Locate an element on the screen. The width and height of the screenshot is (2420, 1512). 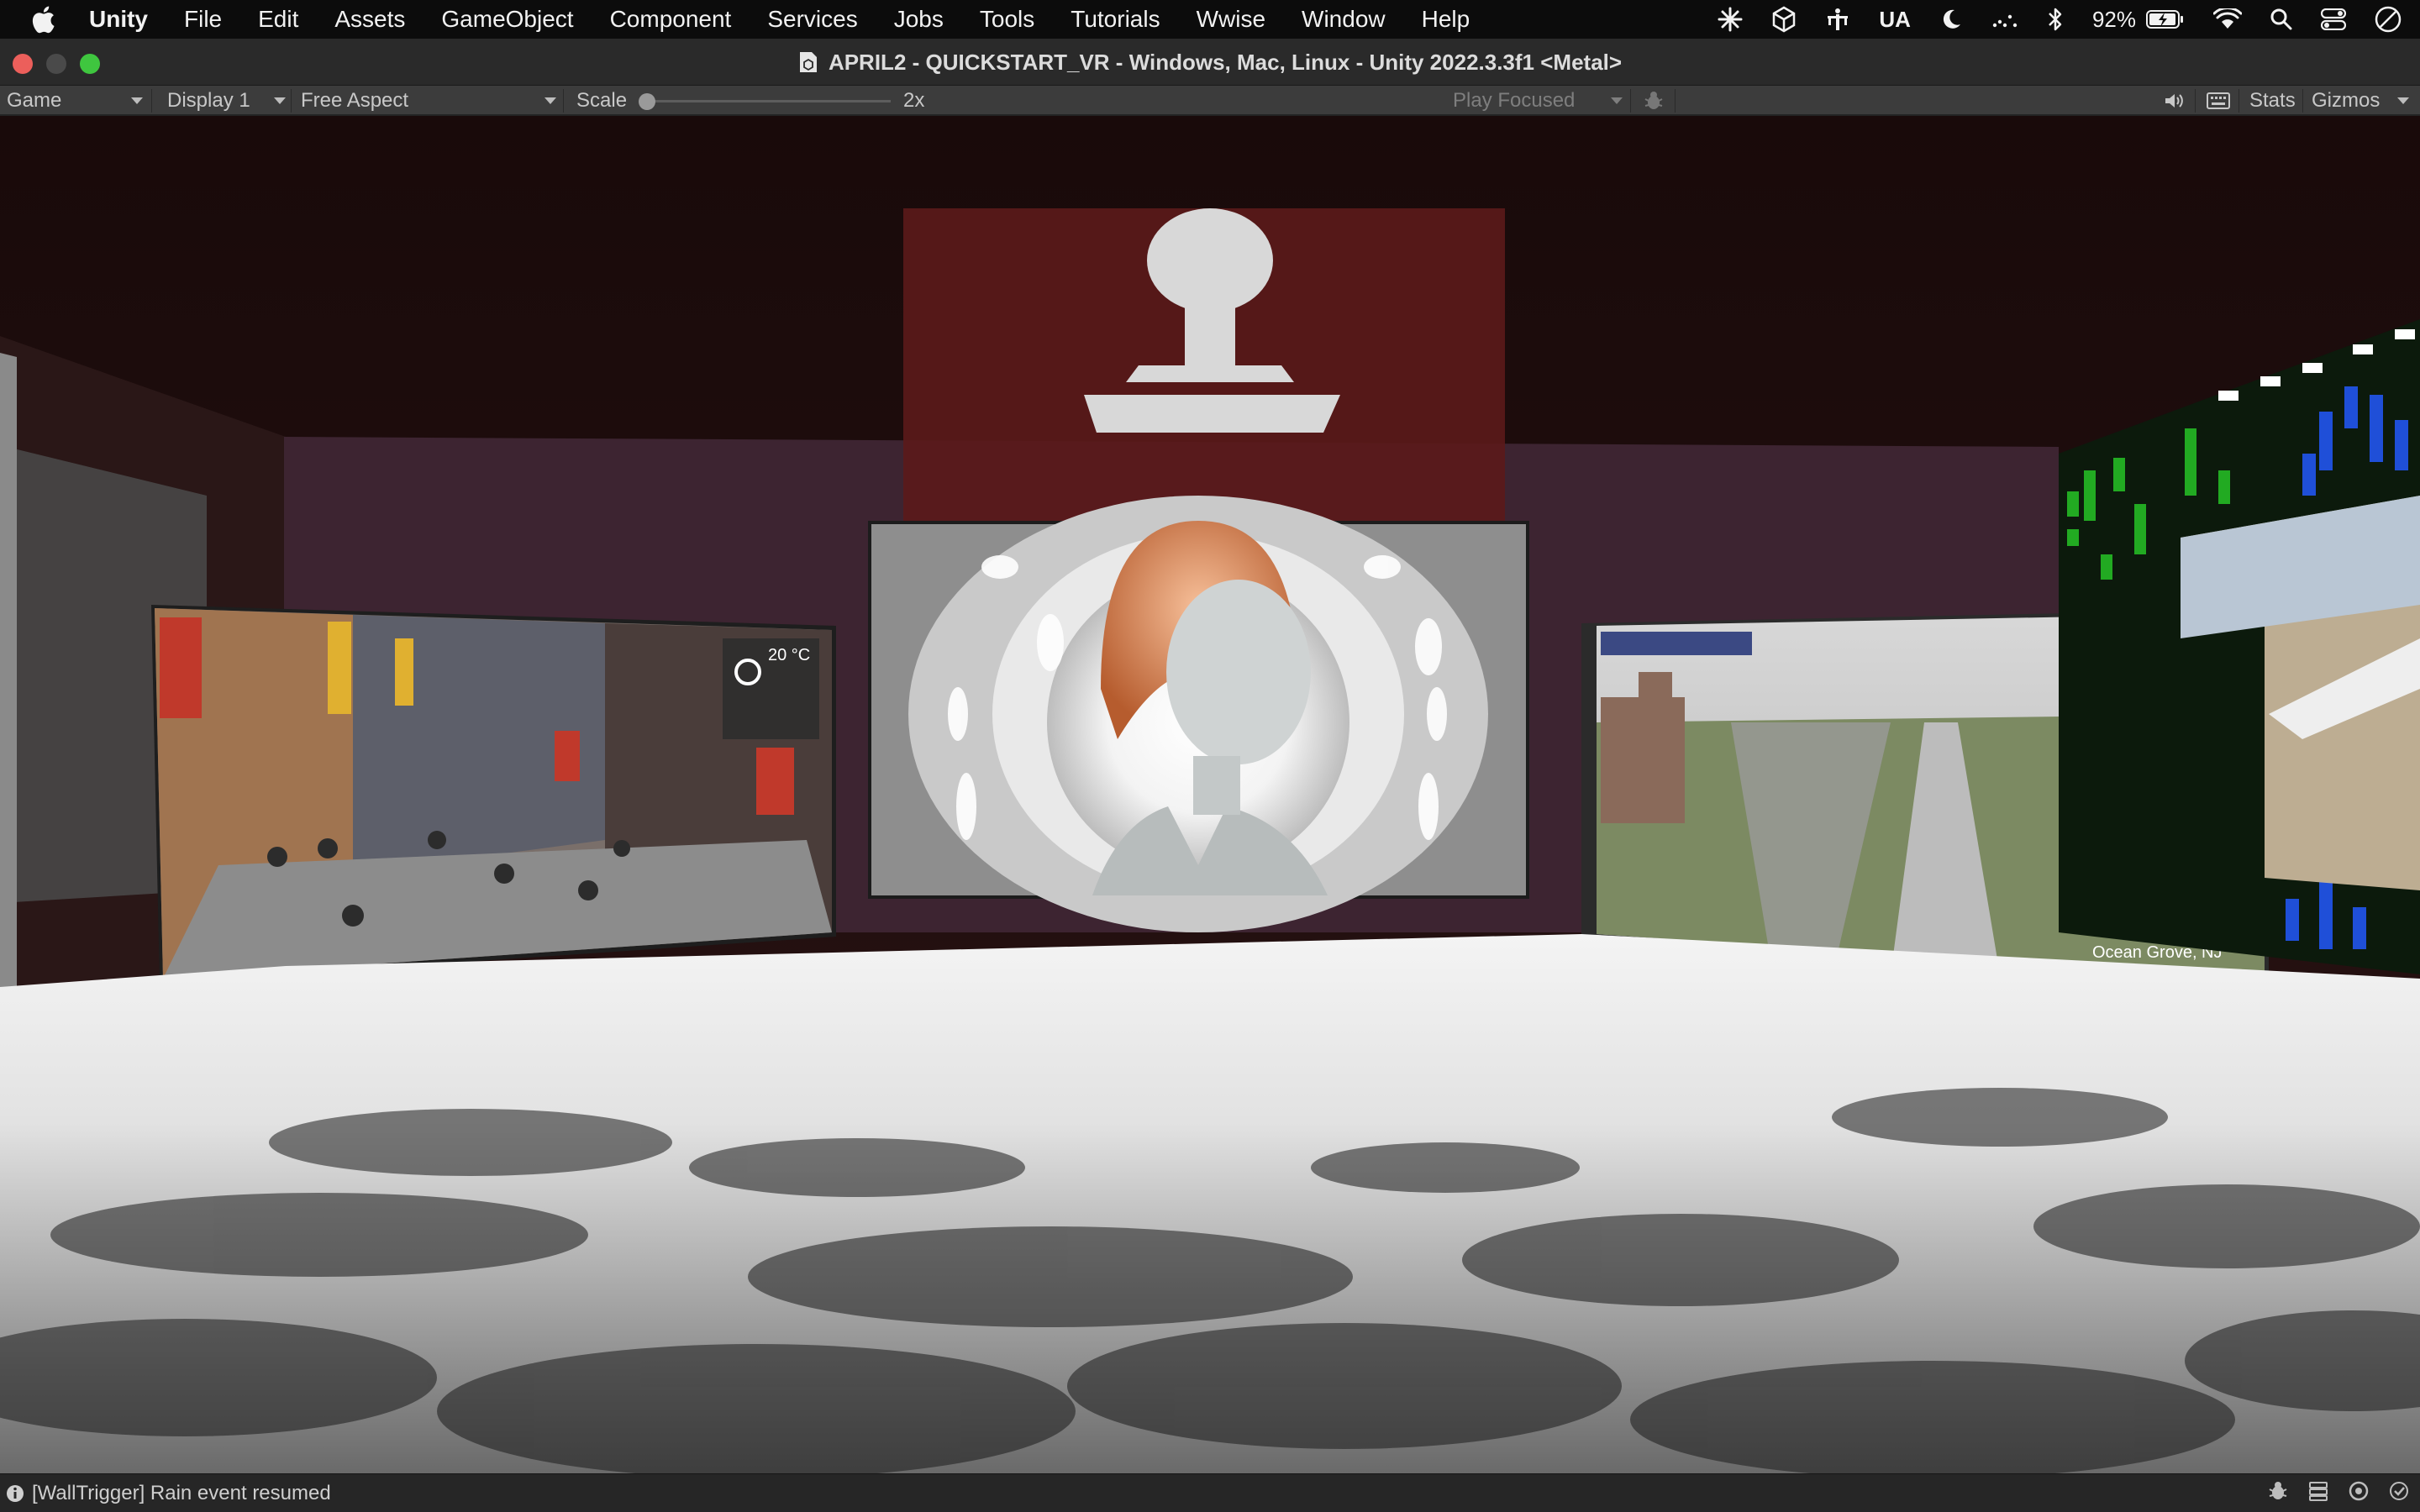
menu-component: Component is located at coordinates (671, 19).